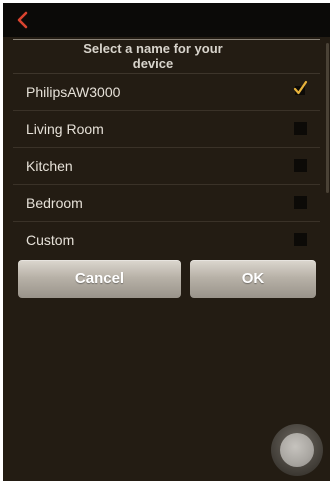  Describe the element at coordinates (73, 92) in the screenshot. I see `option-label: PhilipsAW3000` at that location.